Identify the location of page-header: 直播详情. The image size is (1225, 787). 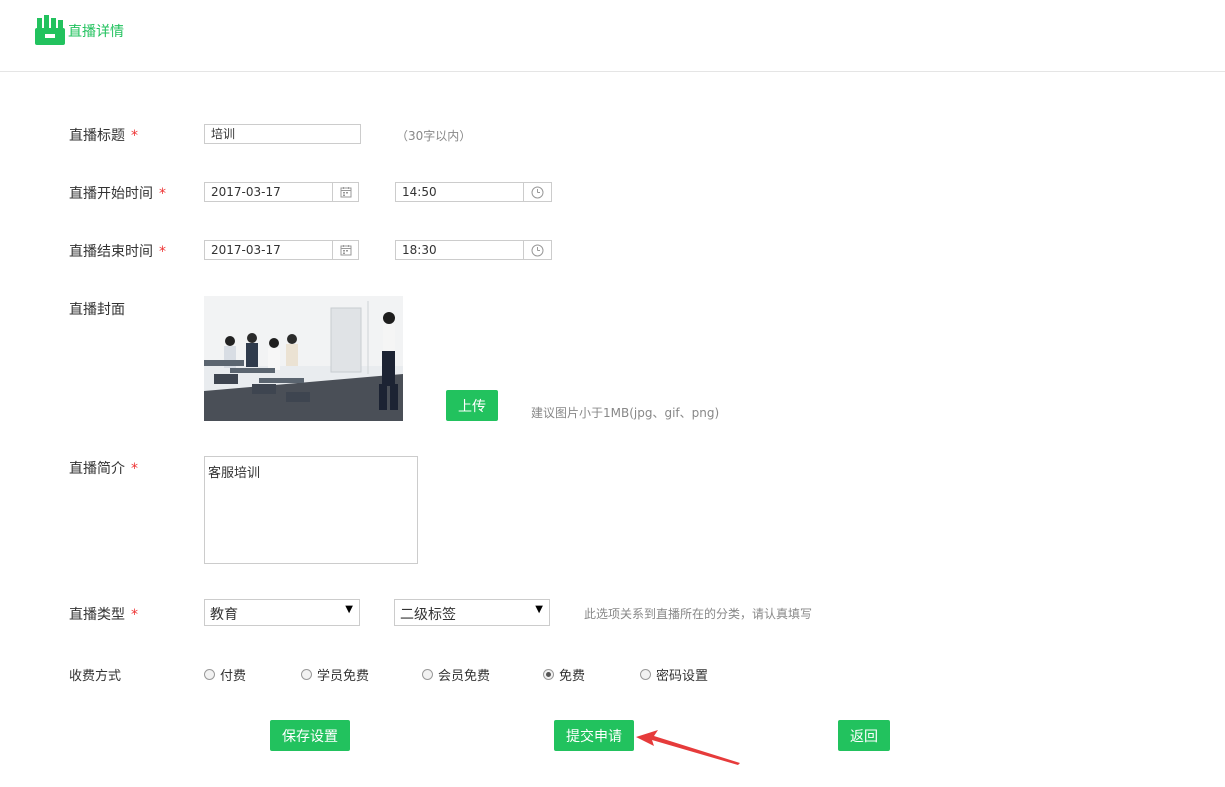
(612, 36).